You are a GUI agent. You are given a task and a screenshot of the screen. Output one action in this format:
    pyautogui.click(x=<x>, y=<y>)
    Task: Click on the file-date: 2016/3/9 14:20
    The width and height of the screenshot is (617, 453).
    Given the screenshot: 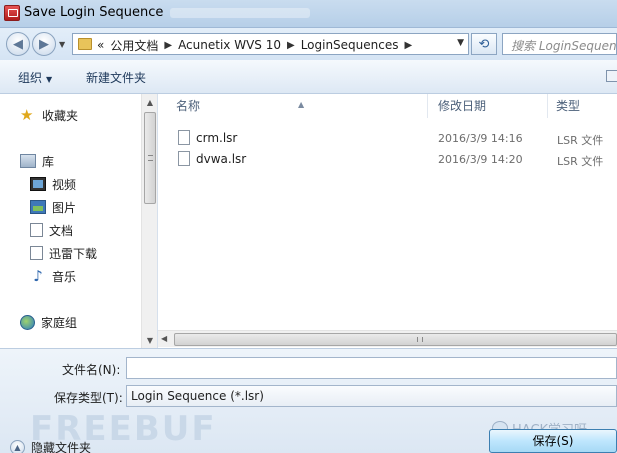 What is the action you would take?
    pyautogui.click(x=480, y=159)
    